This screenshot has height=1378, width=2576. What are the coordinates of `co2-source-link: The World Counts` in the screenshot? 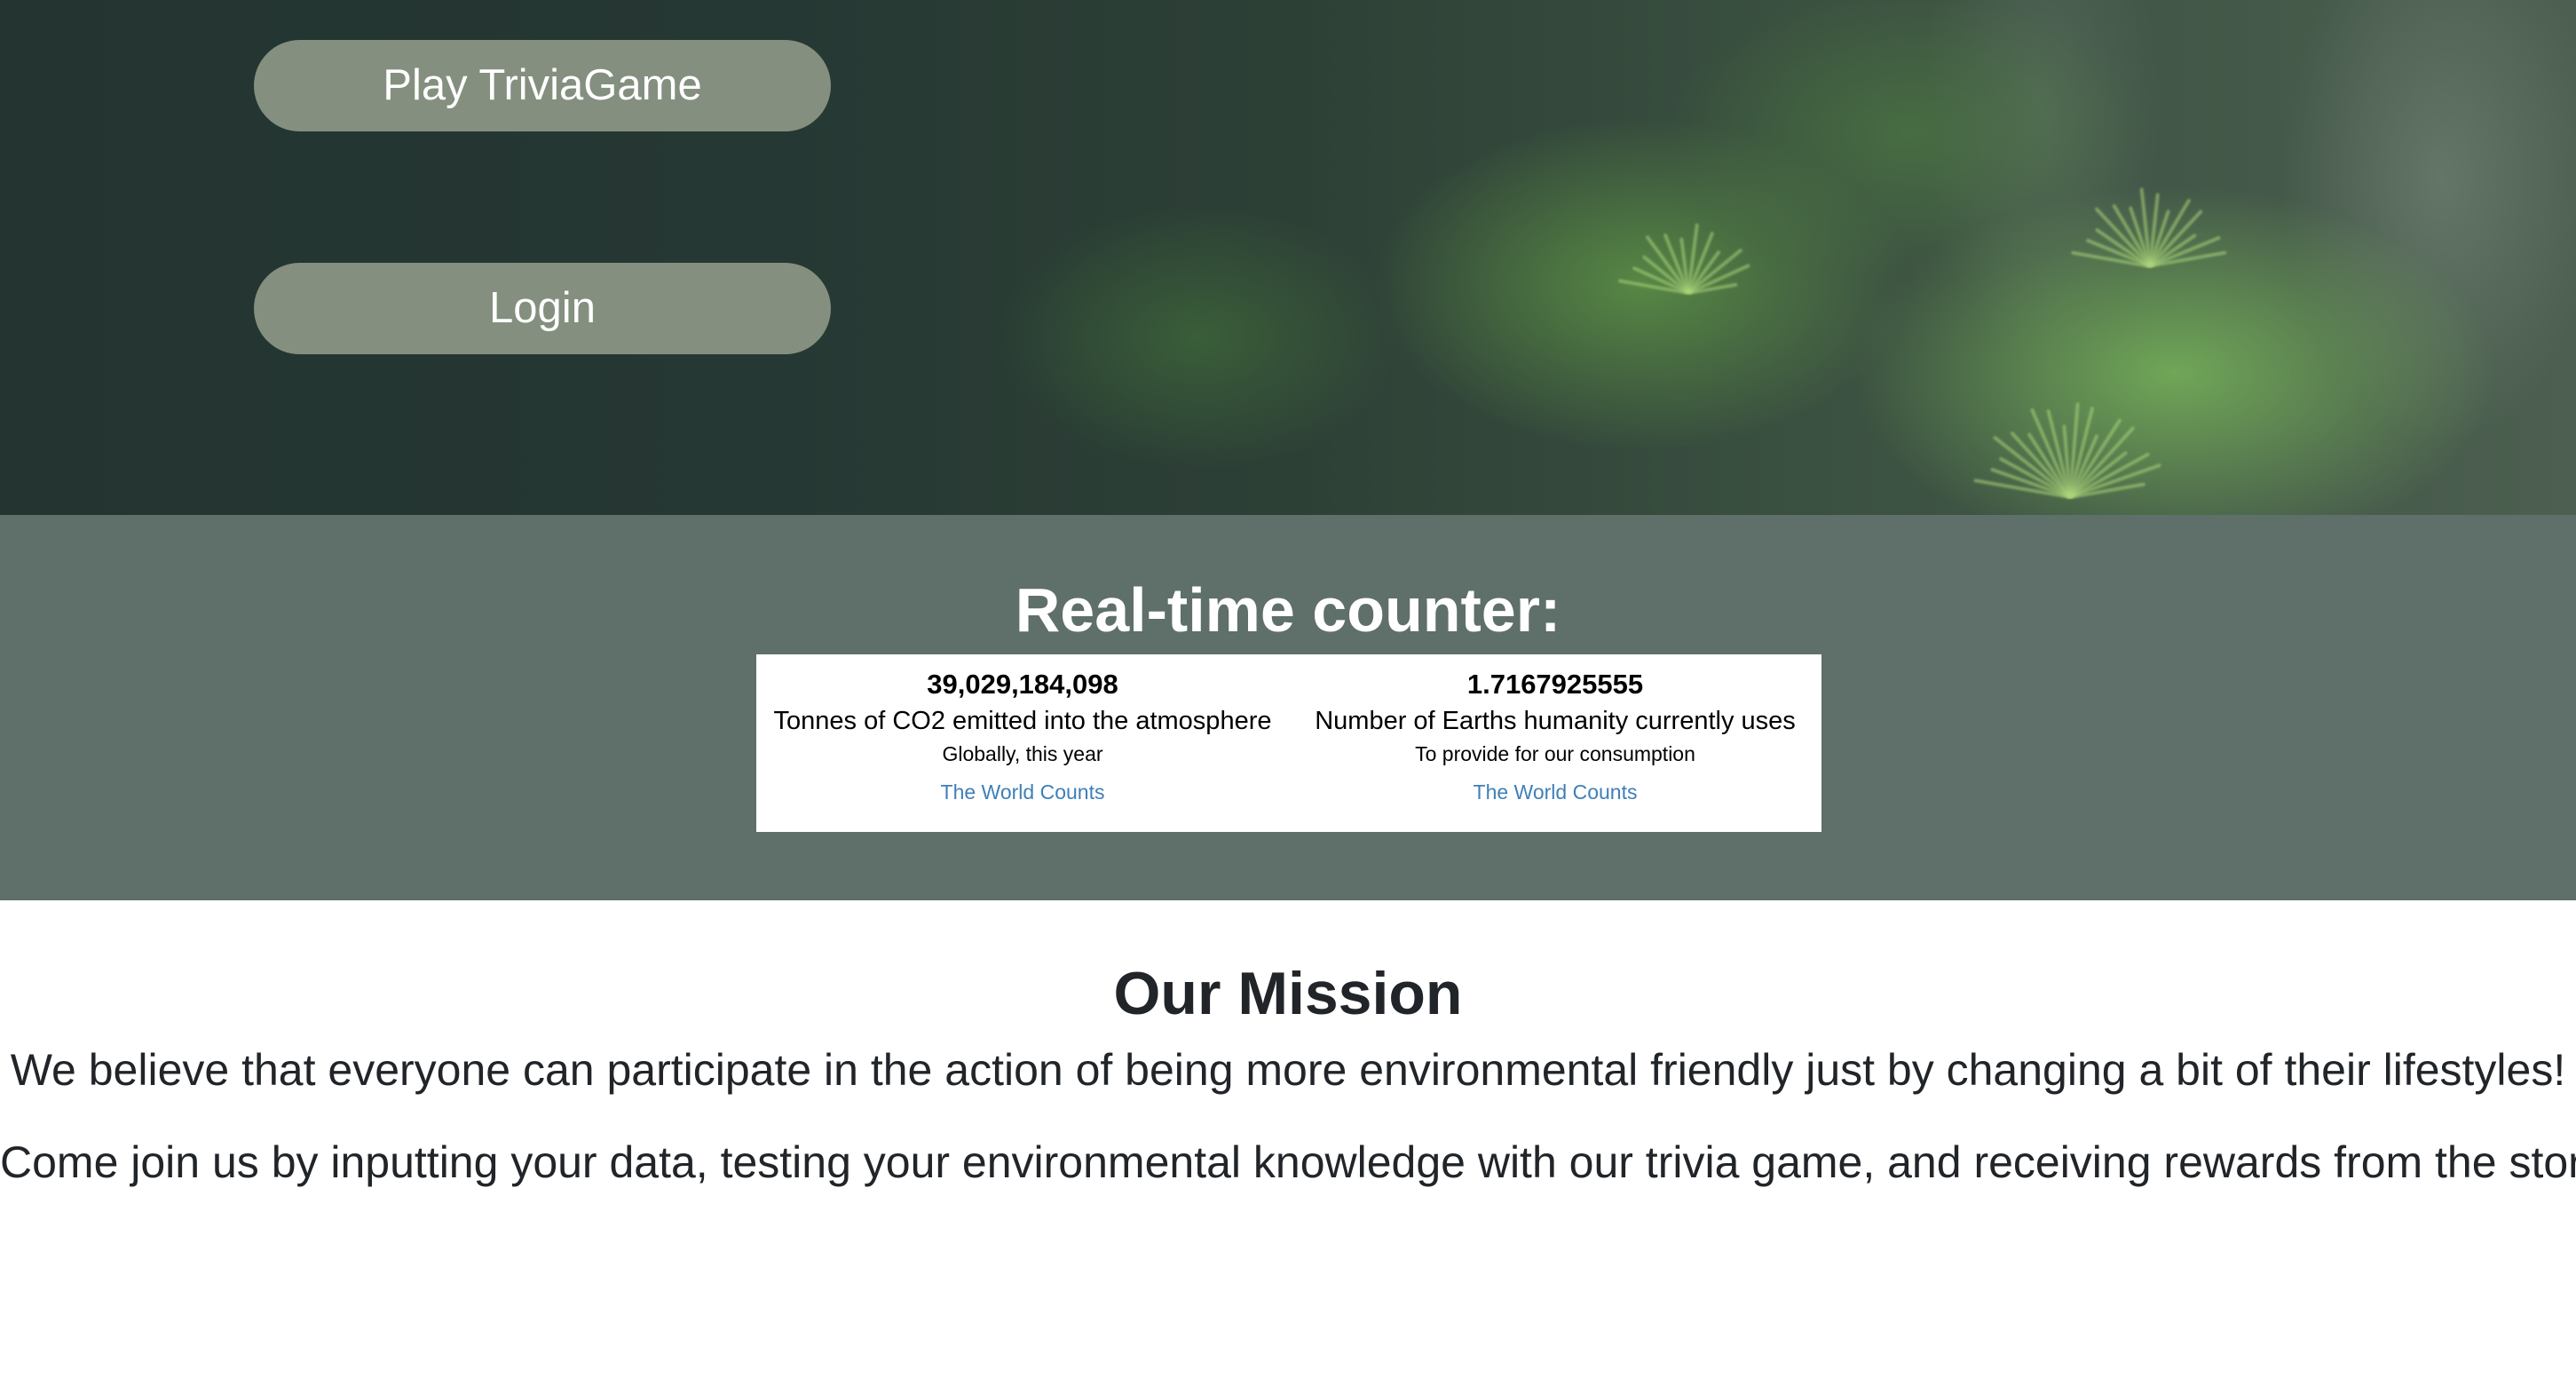 It's located at (1023, 792).